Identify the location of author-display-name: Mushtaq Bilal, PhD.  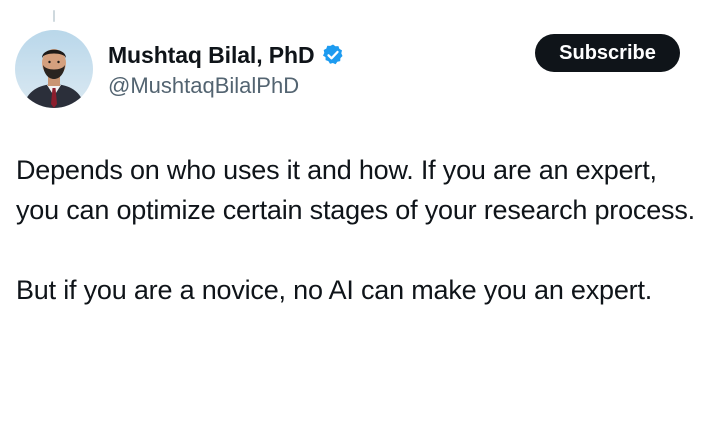
(211, 55).